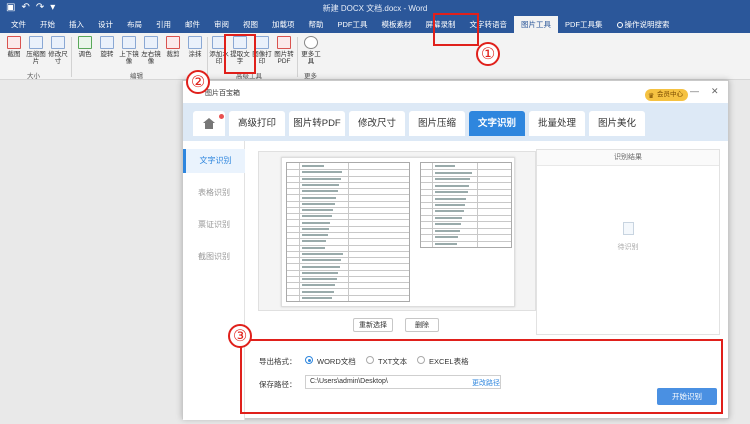 This screenshot has height=424, width=750. Describe the element at coordinates (628, 242) in the screenshot. I see `ocr-result-panel: 识别结果 待识别` at that location.